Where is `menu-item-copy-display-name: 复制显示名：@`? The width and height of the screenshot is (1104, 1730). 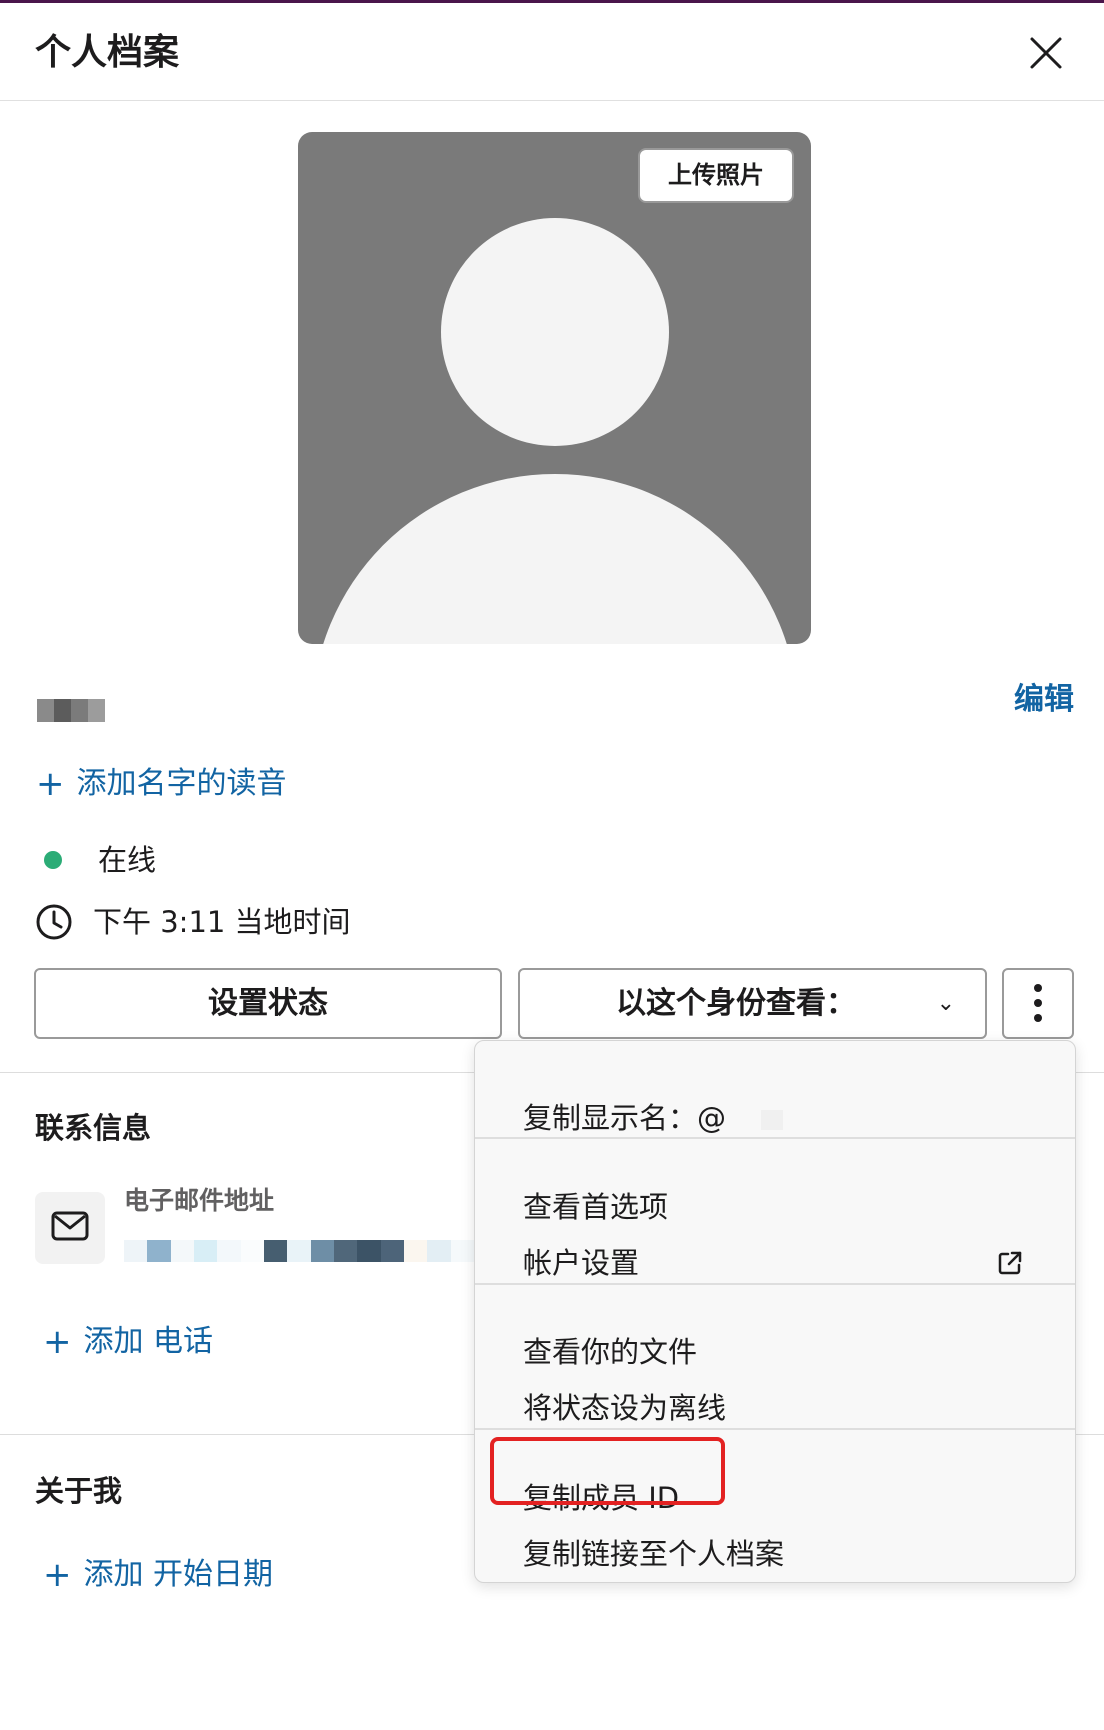
menu-item-copy-display-name: 复制显示名：@ is located at coordinates (775, 1118).